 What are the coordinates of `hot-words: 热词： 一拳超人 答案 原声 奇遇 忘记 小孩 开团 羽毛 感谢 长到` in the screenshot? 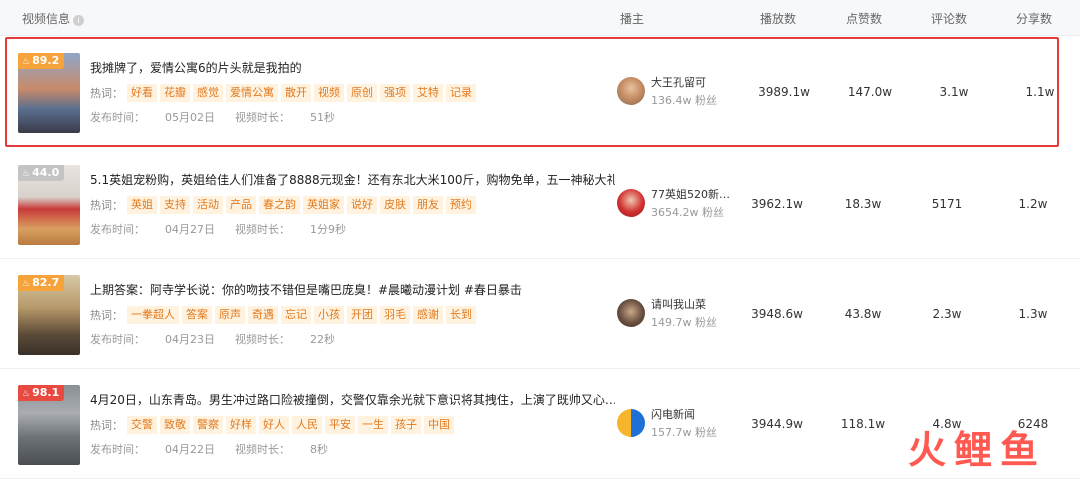 It's located at (284, 314).